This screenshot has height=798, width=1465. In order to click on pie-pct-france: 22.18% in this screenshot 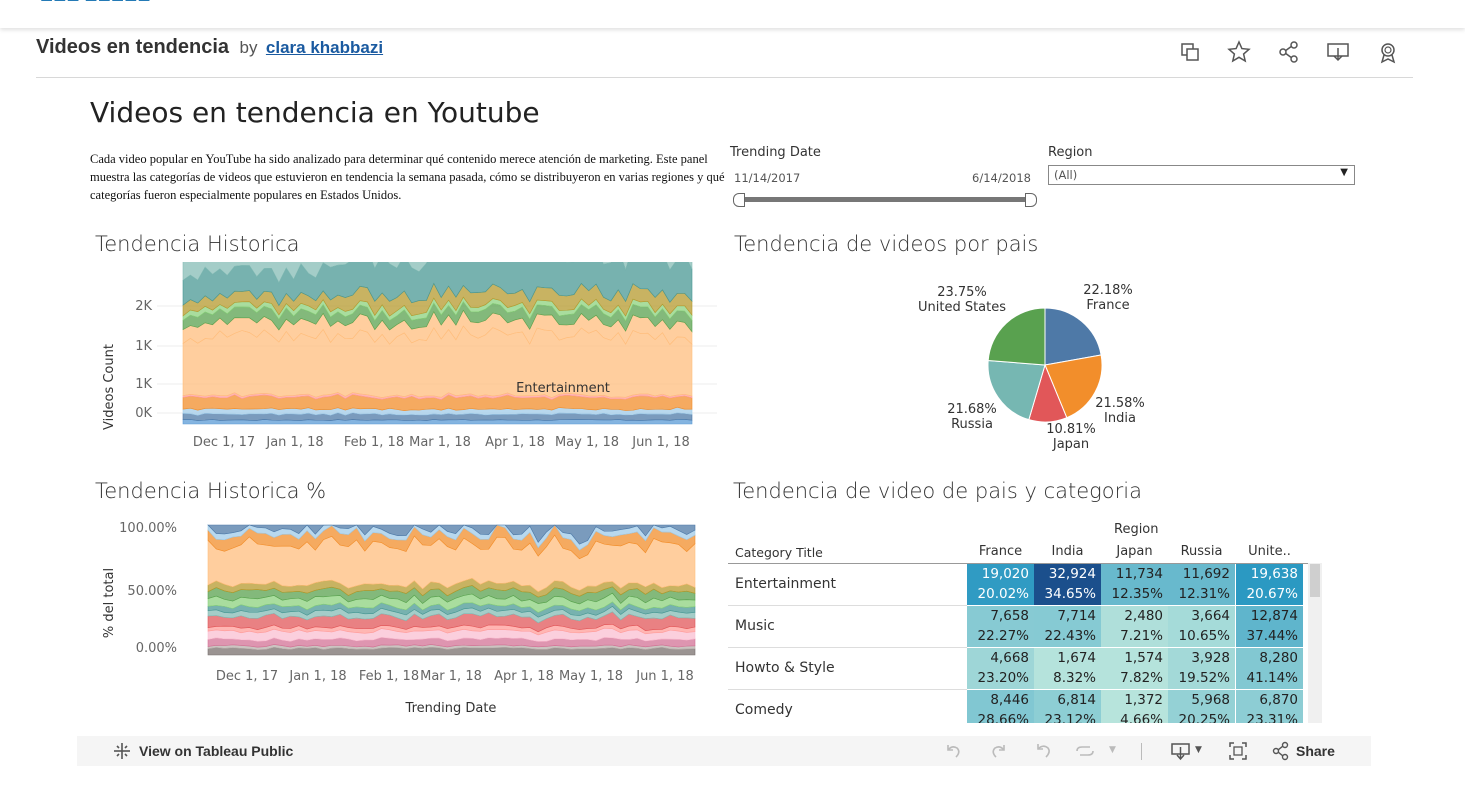, I will do `click(1108, 290)`.